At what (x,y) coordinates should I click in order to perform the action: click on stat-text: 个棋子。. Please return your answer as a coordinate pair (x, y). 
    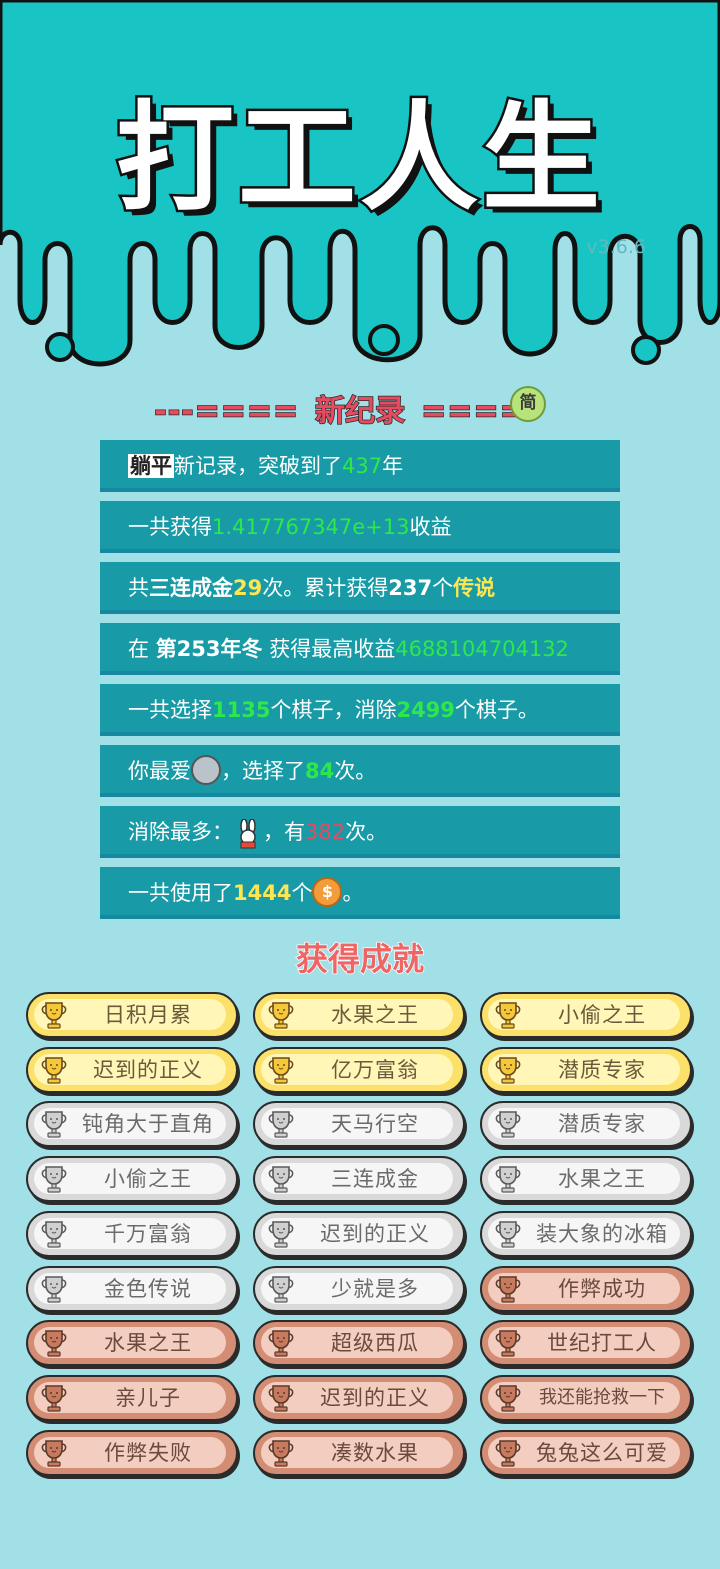
    Looking at the image, I should click on (496, 710).